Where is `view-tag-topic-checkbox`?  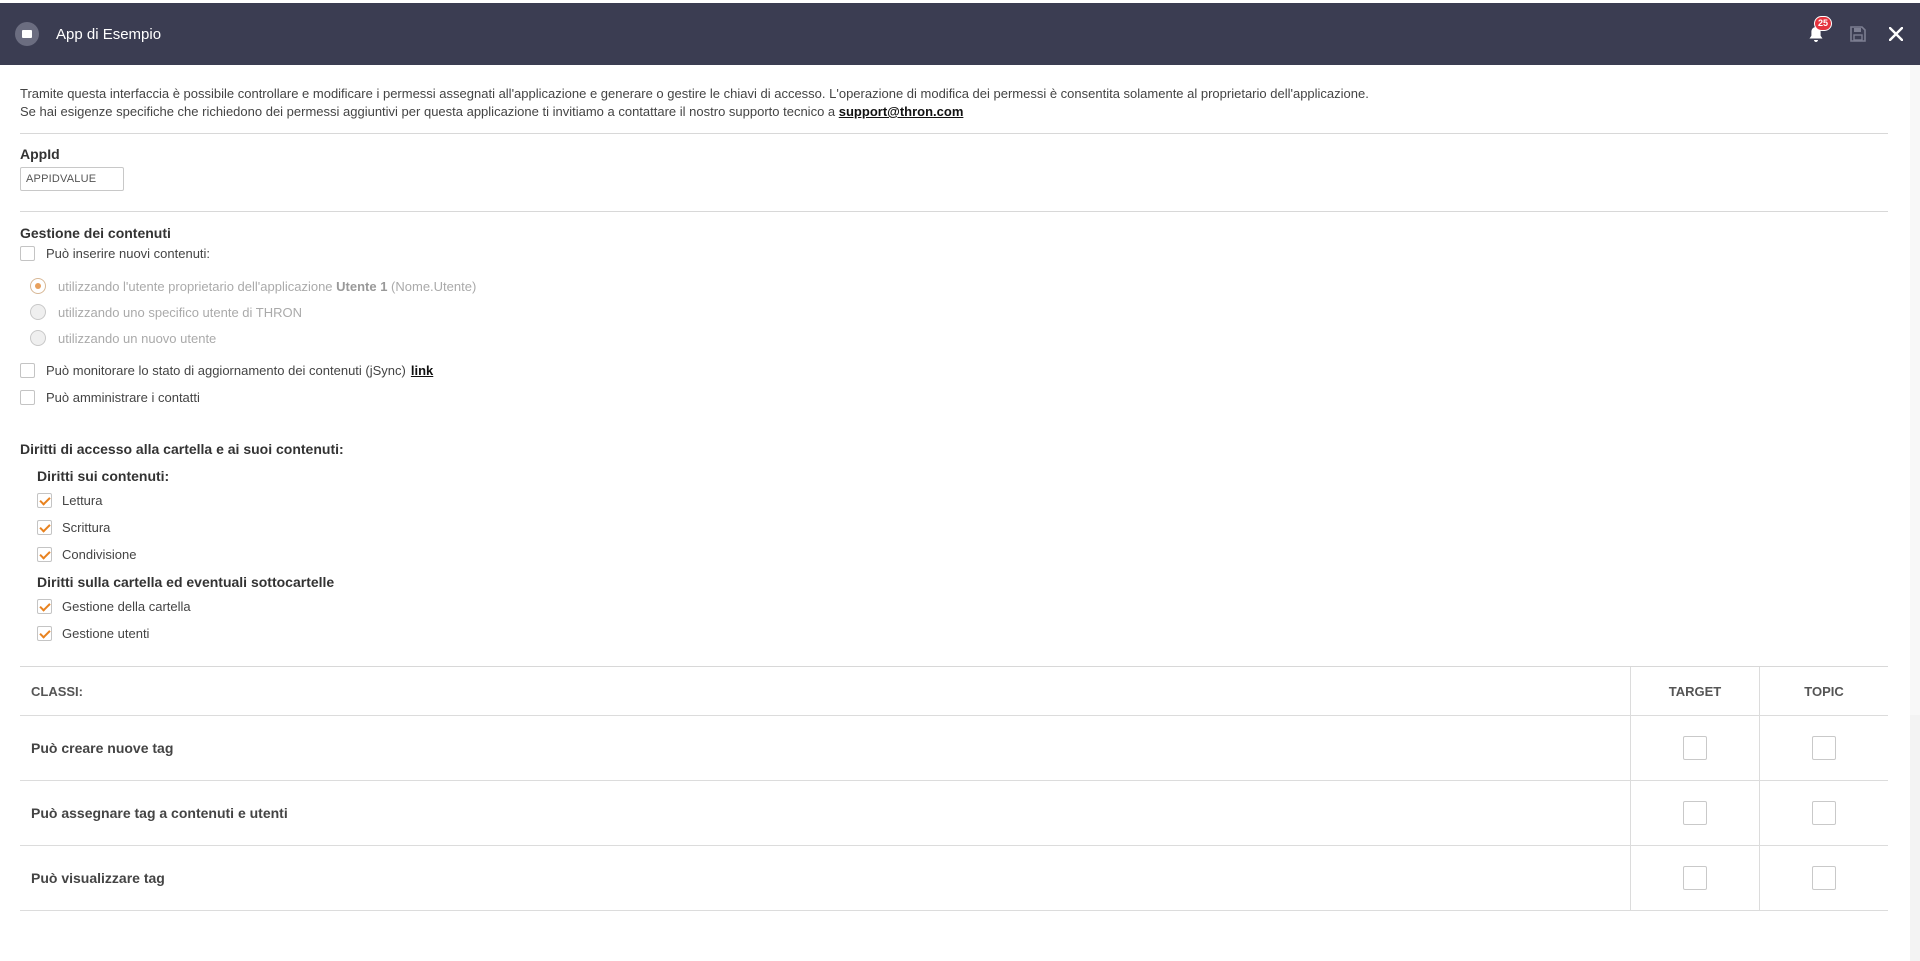
view-tag-topic-checkbox is located at coordinates (1824, 878).